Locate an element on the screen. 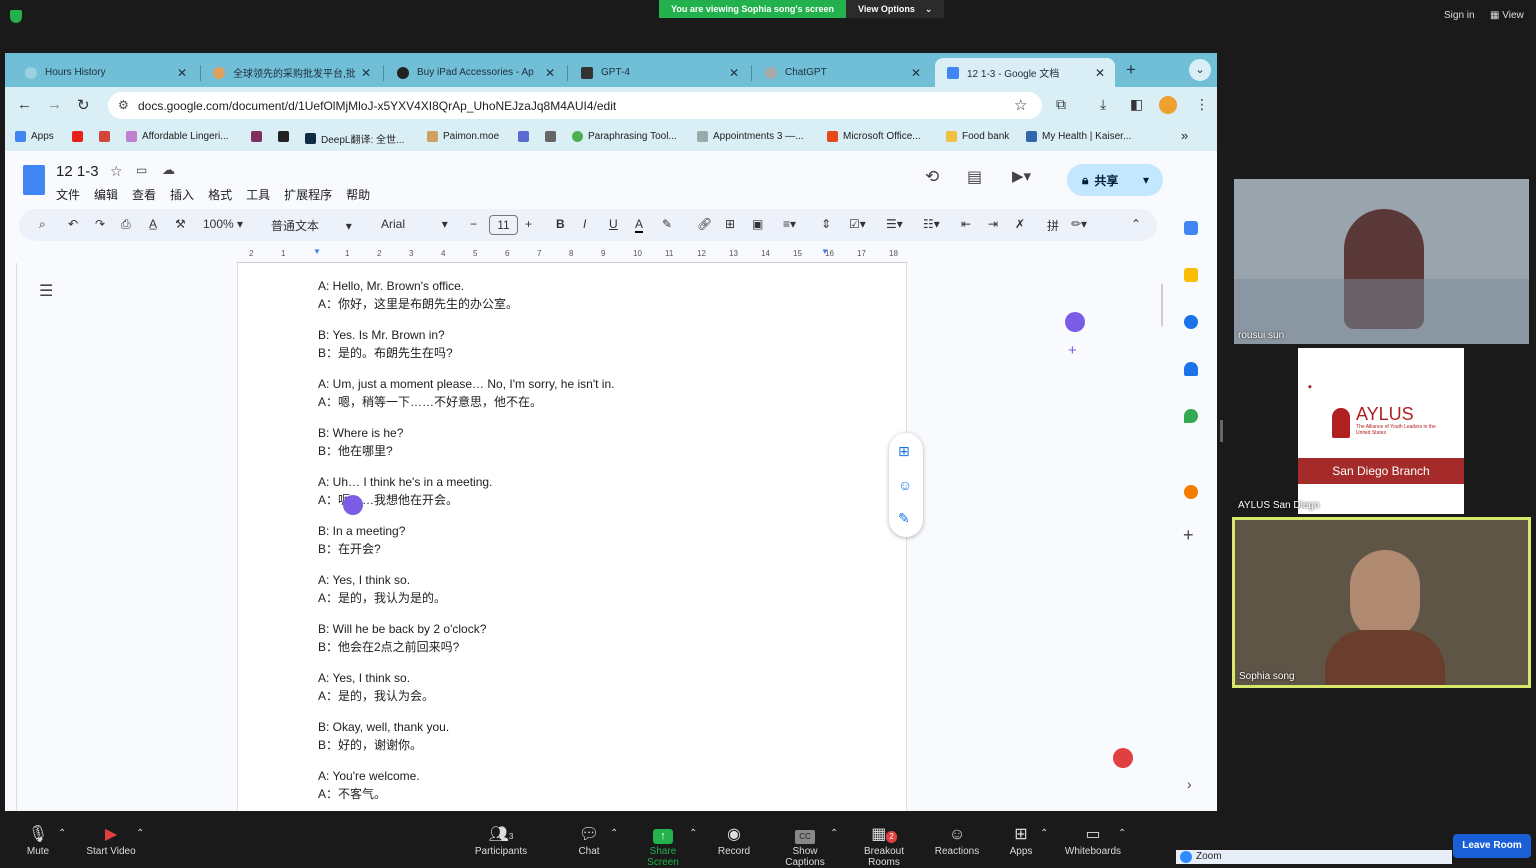 The width and height of the screenshot is (1536, 868). checklist-icon: ☑▾ is located at coordinates (857, 224).